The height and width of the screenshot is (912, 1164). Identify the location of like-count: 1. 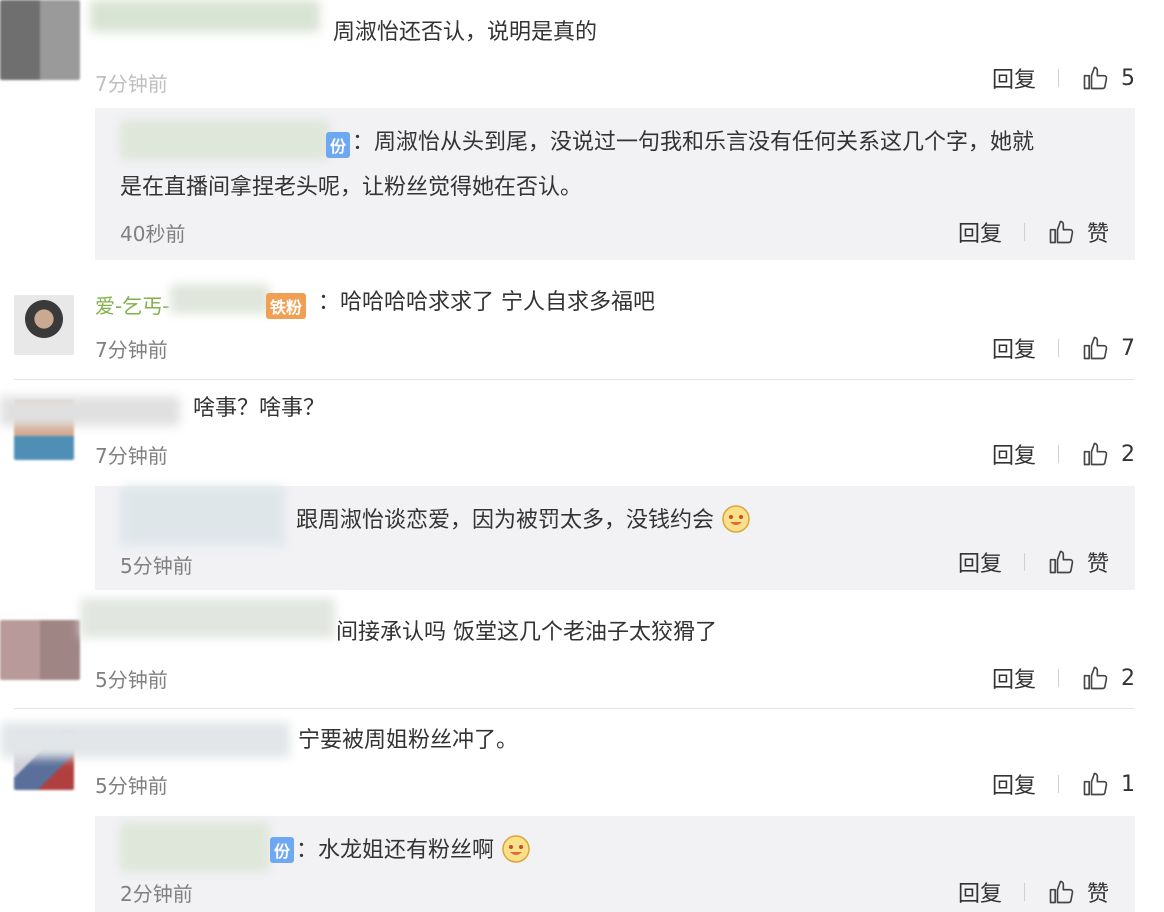
(1128, 784).